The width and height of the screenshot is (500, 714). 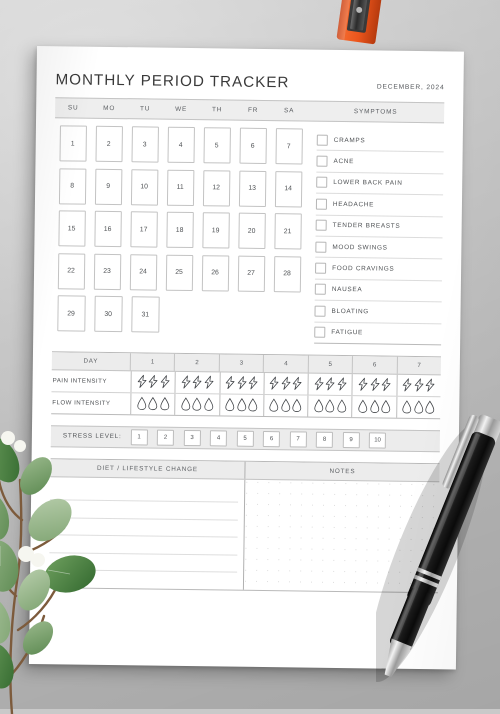 What do you see at coordinates (351, 440) in the screenshot?
I see `stress-level-box: 9` at bounding box center [351, 440].